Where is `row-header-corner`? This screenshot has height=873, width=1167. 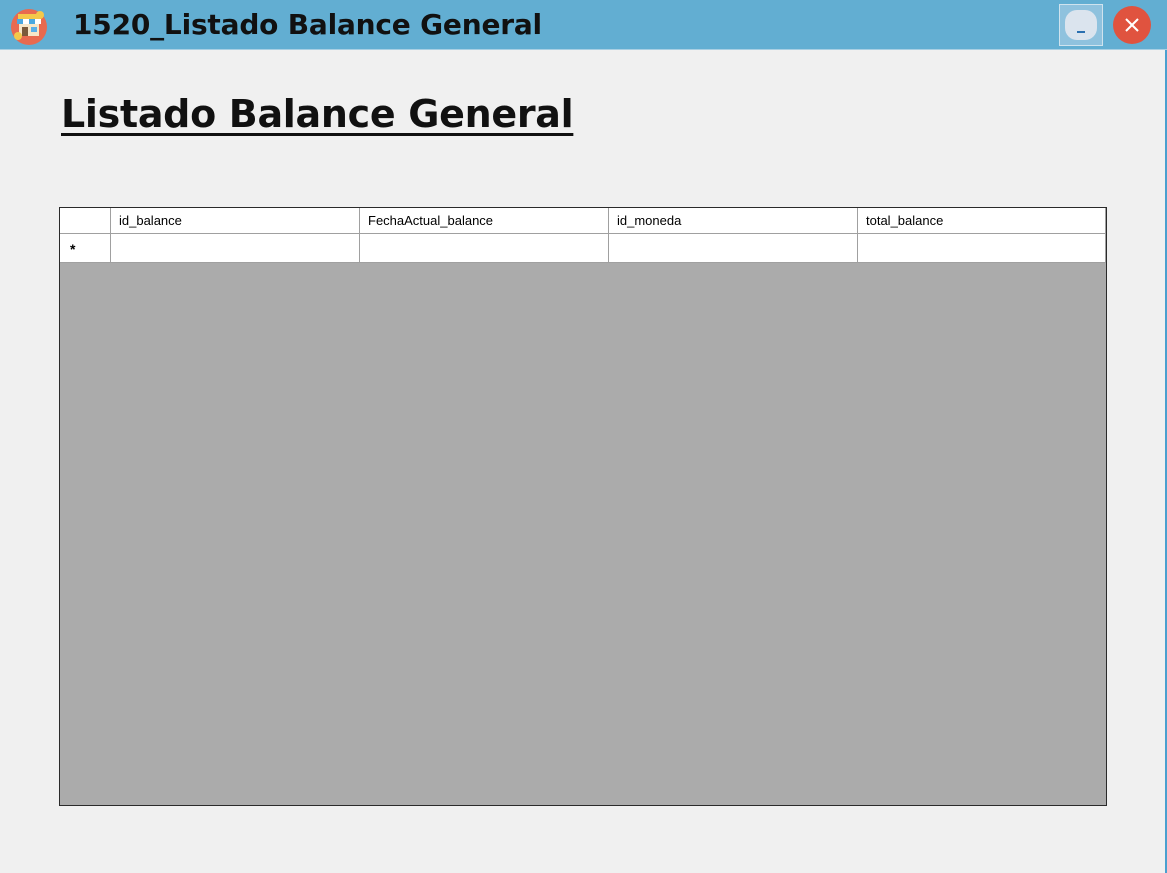
row-header-corner is located at coordinates (85, 221).